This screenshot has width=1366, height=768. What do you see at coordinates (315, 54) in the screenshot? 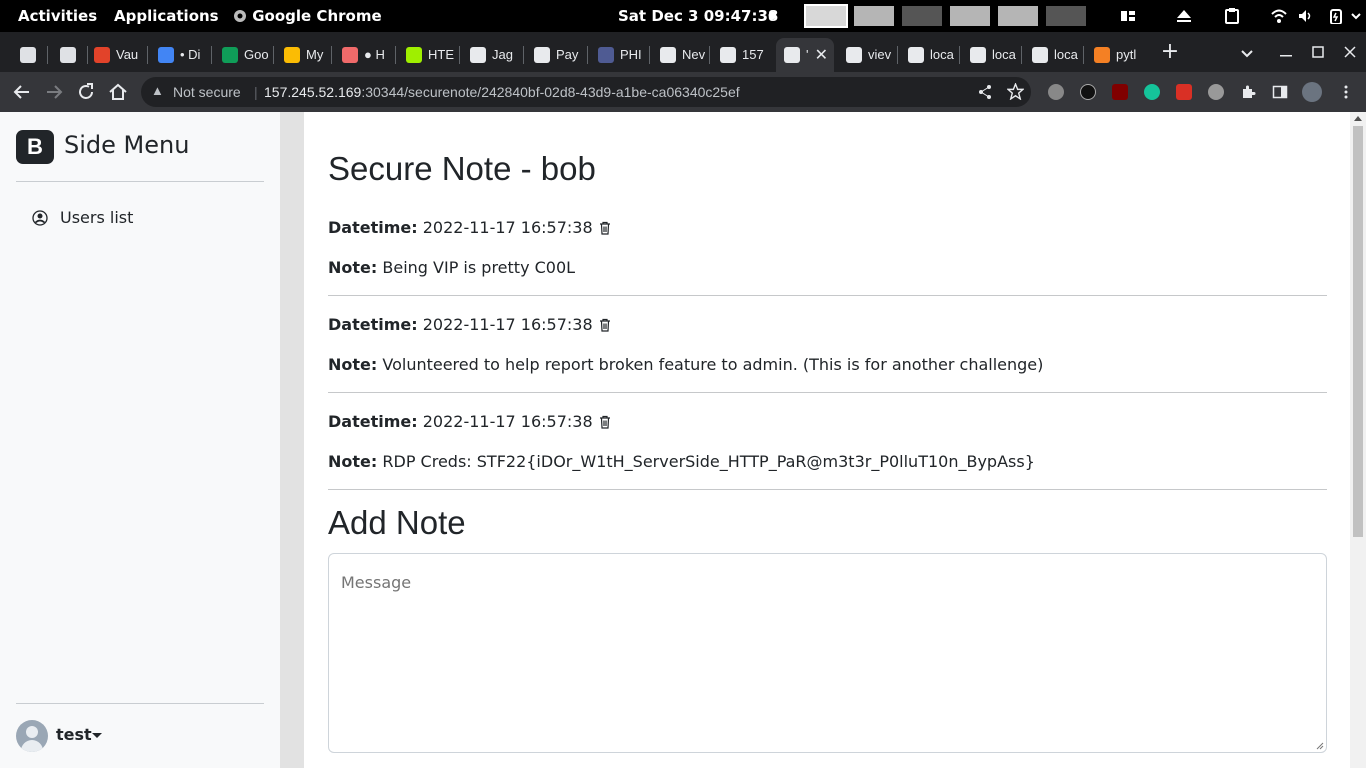
I see `tab-label: My` at bounding box center [315, 54].